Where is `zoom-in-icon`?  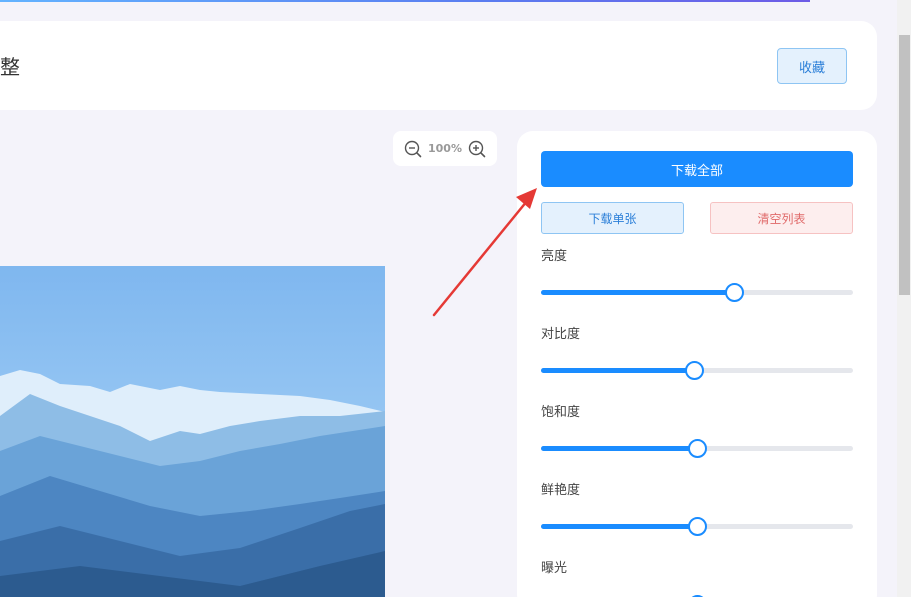 zoom-in-icon is located at coordinates (477, 149).